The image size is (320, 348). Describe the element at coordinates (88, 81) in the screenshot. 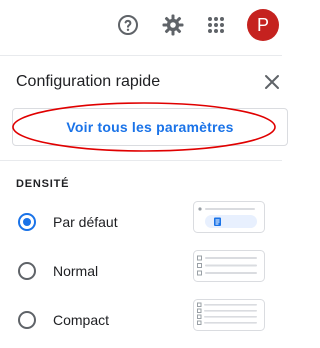

I see `panel-title: Configuration rapide` at that location.